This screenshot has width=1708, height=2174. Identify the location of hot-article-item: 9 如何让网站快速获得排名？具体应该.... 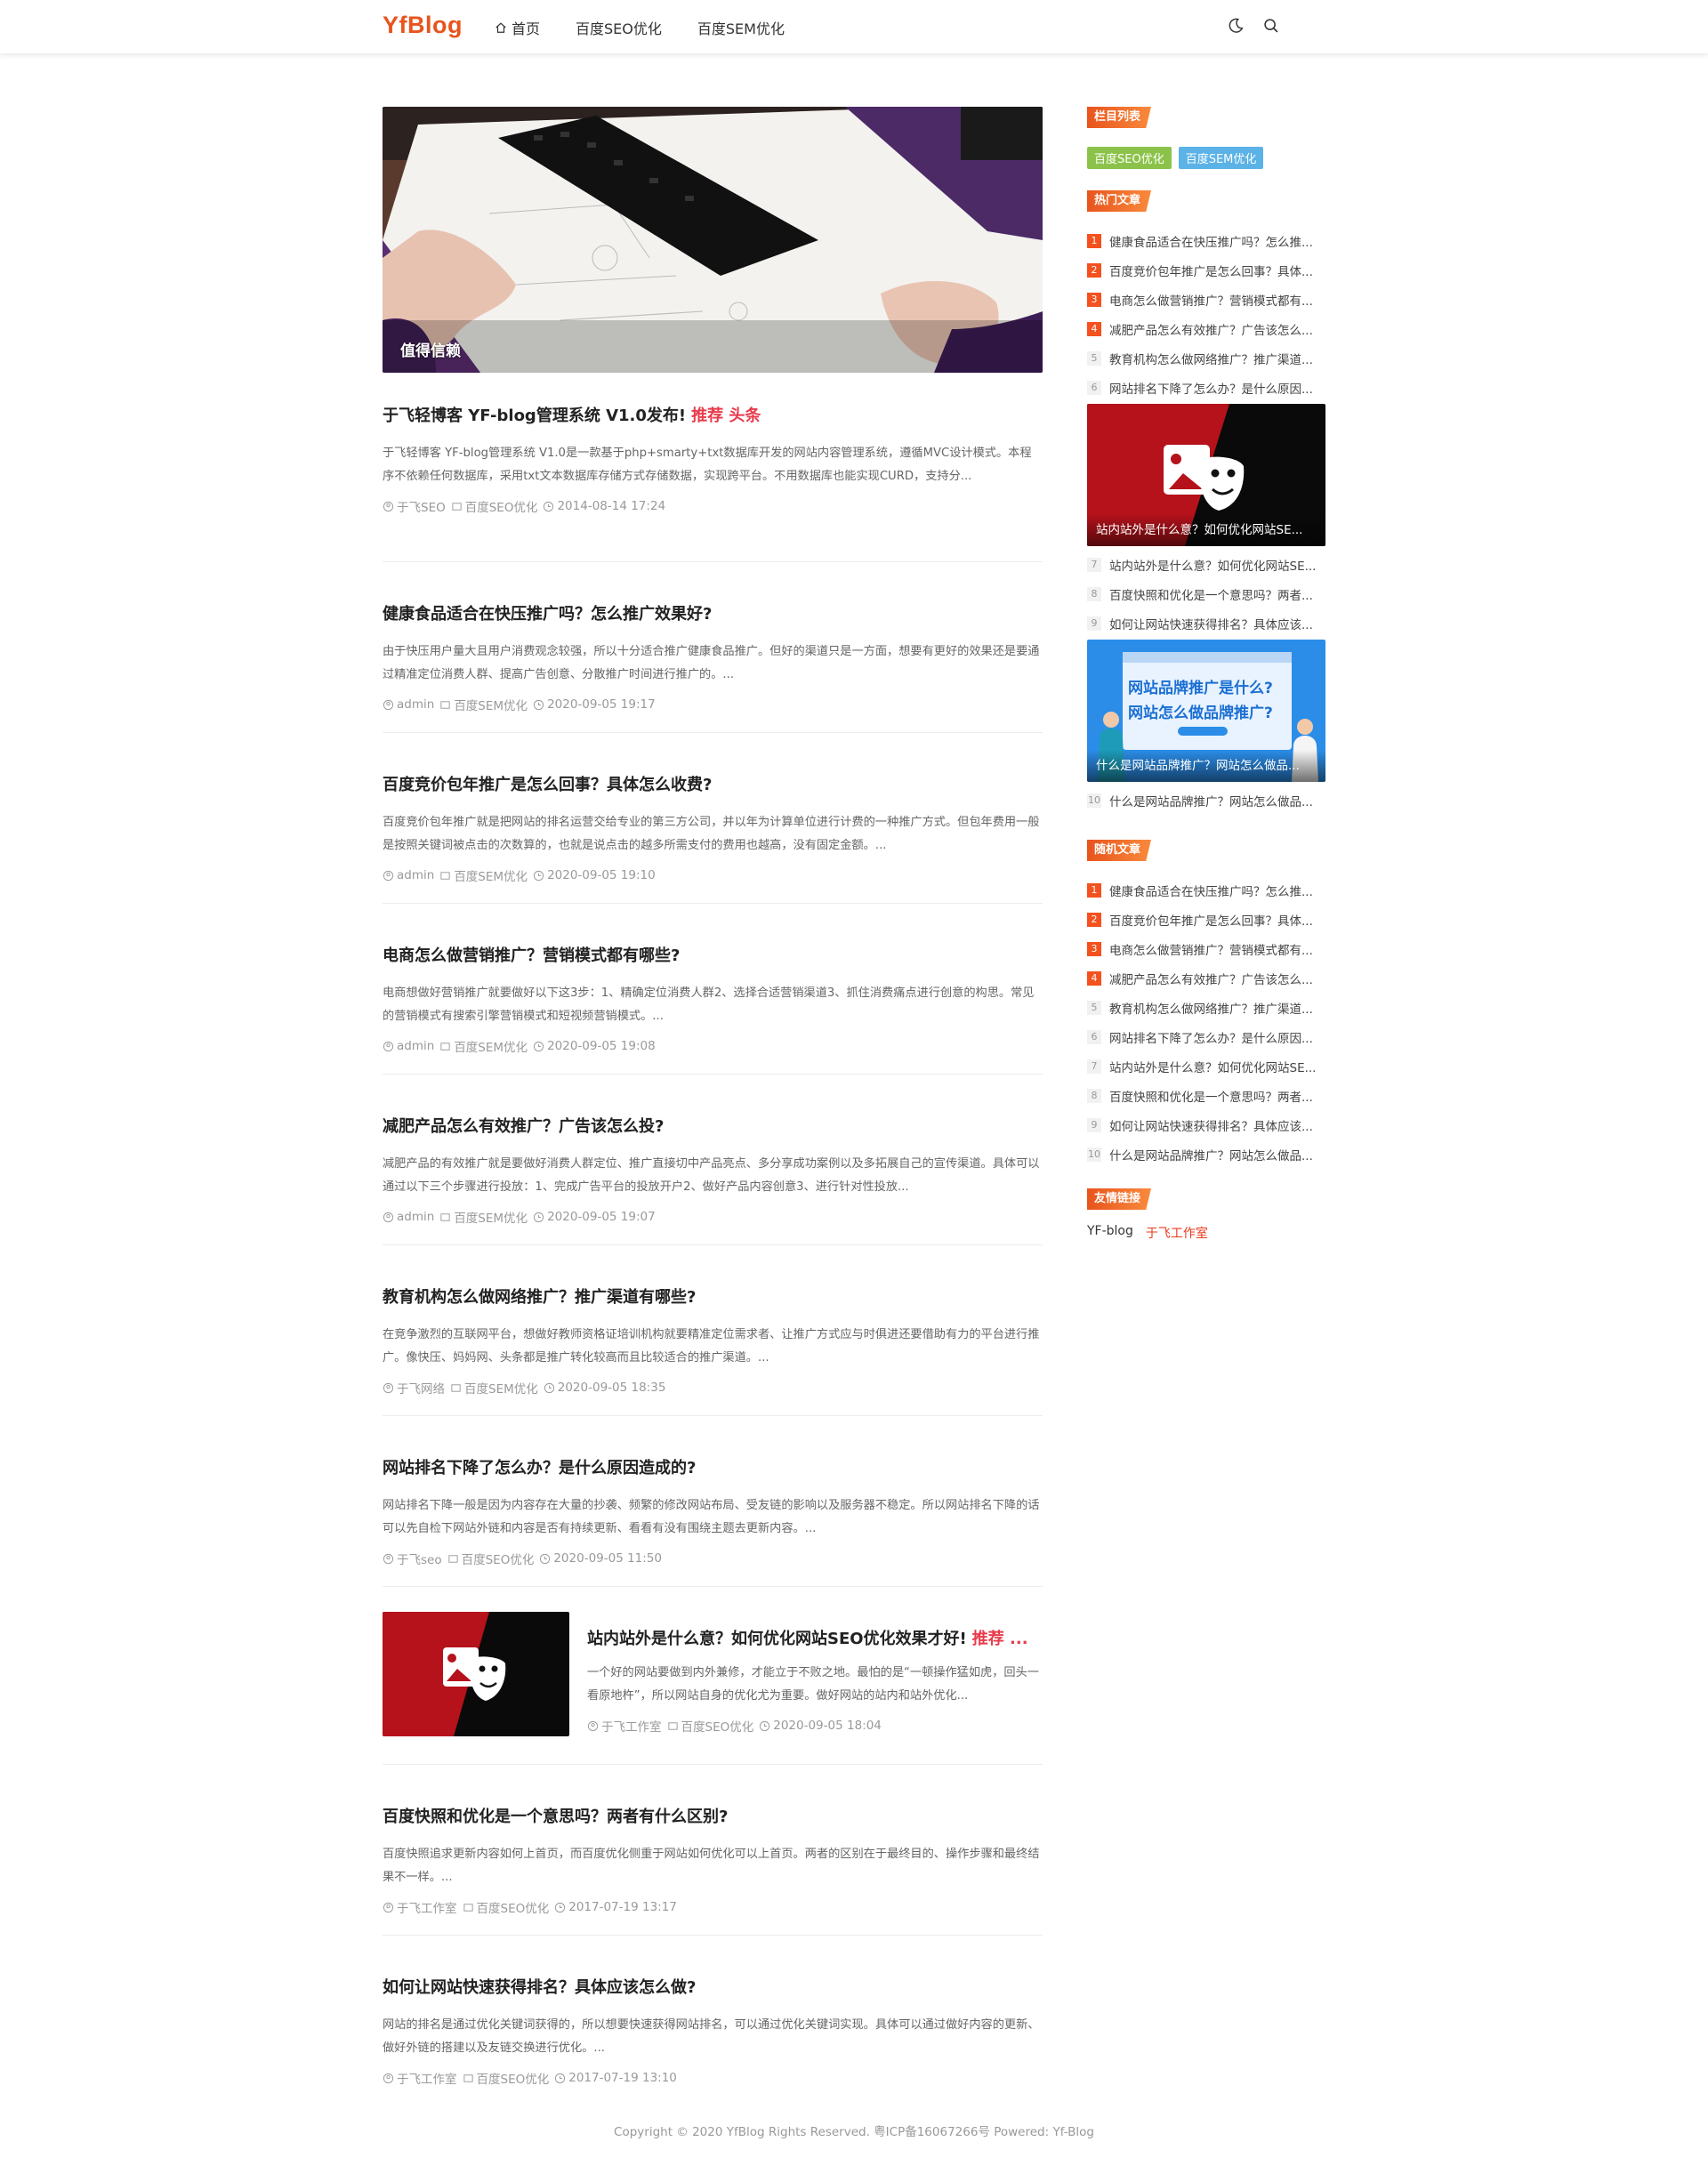
(1206, 623).